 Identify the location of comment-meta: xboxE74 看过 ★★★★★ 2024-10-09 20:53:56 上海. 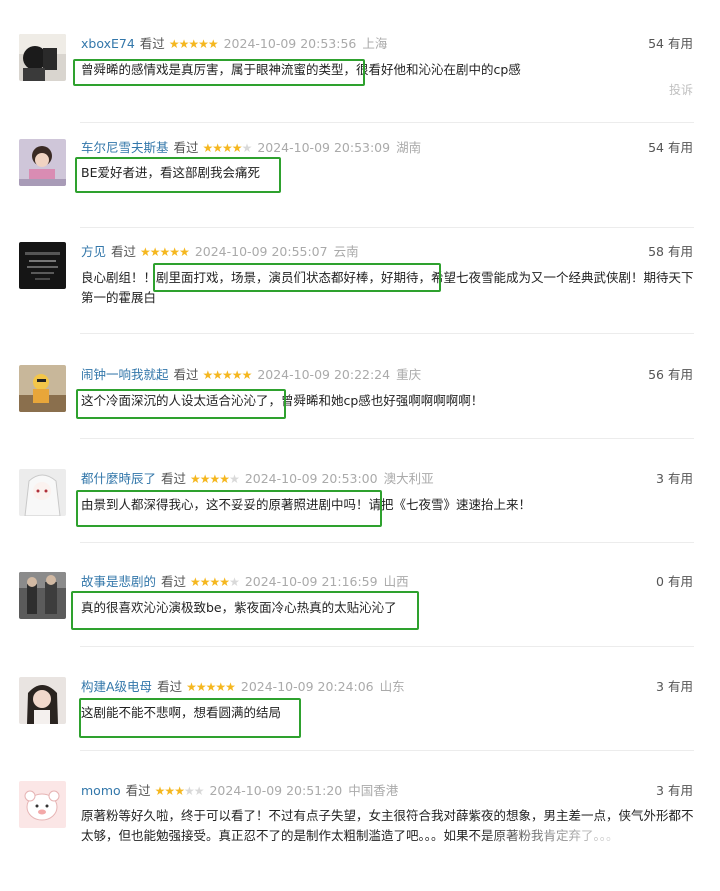
(234, 44).